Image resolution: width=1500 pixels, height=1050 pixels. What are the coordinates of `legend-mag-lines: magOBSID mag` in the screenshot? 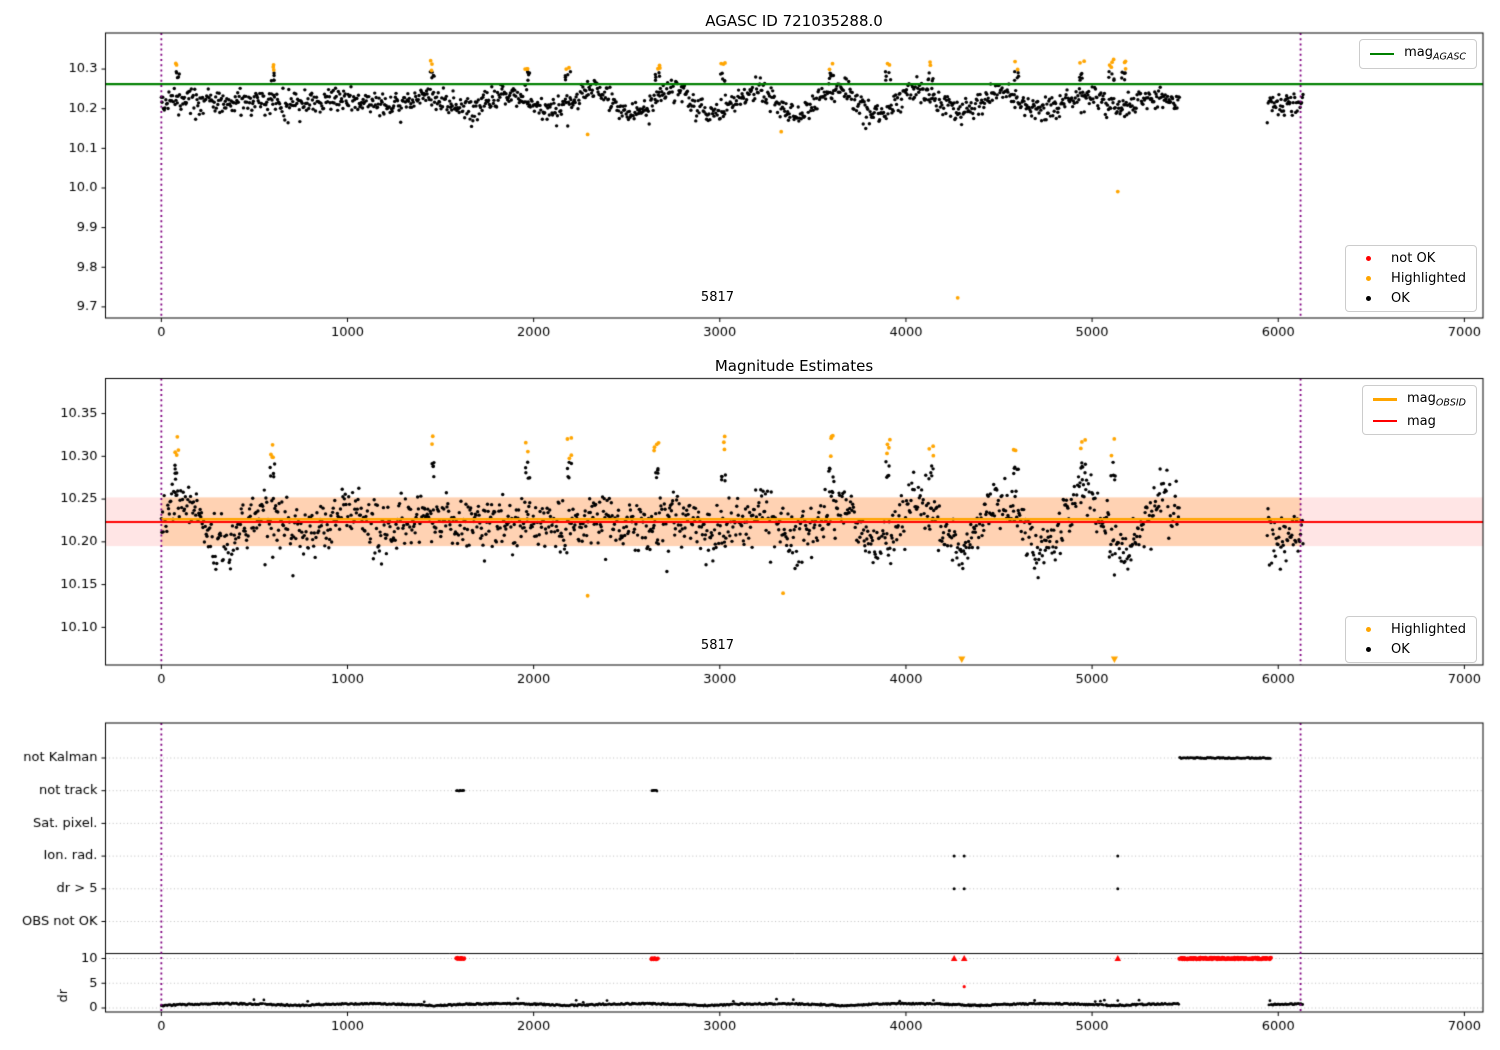 It's located at (1419, 410).